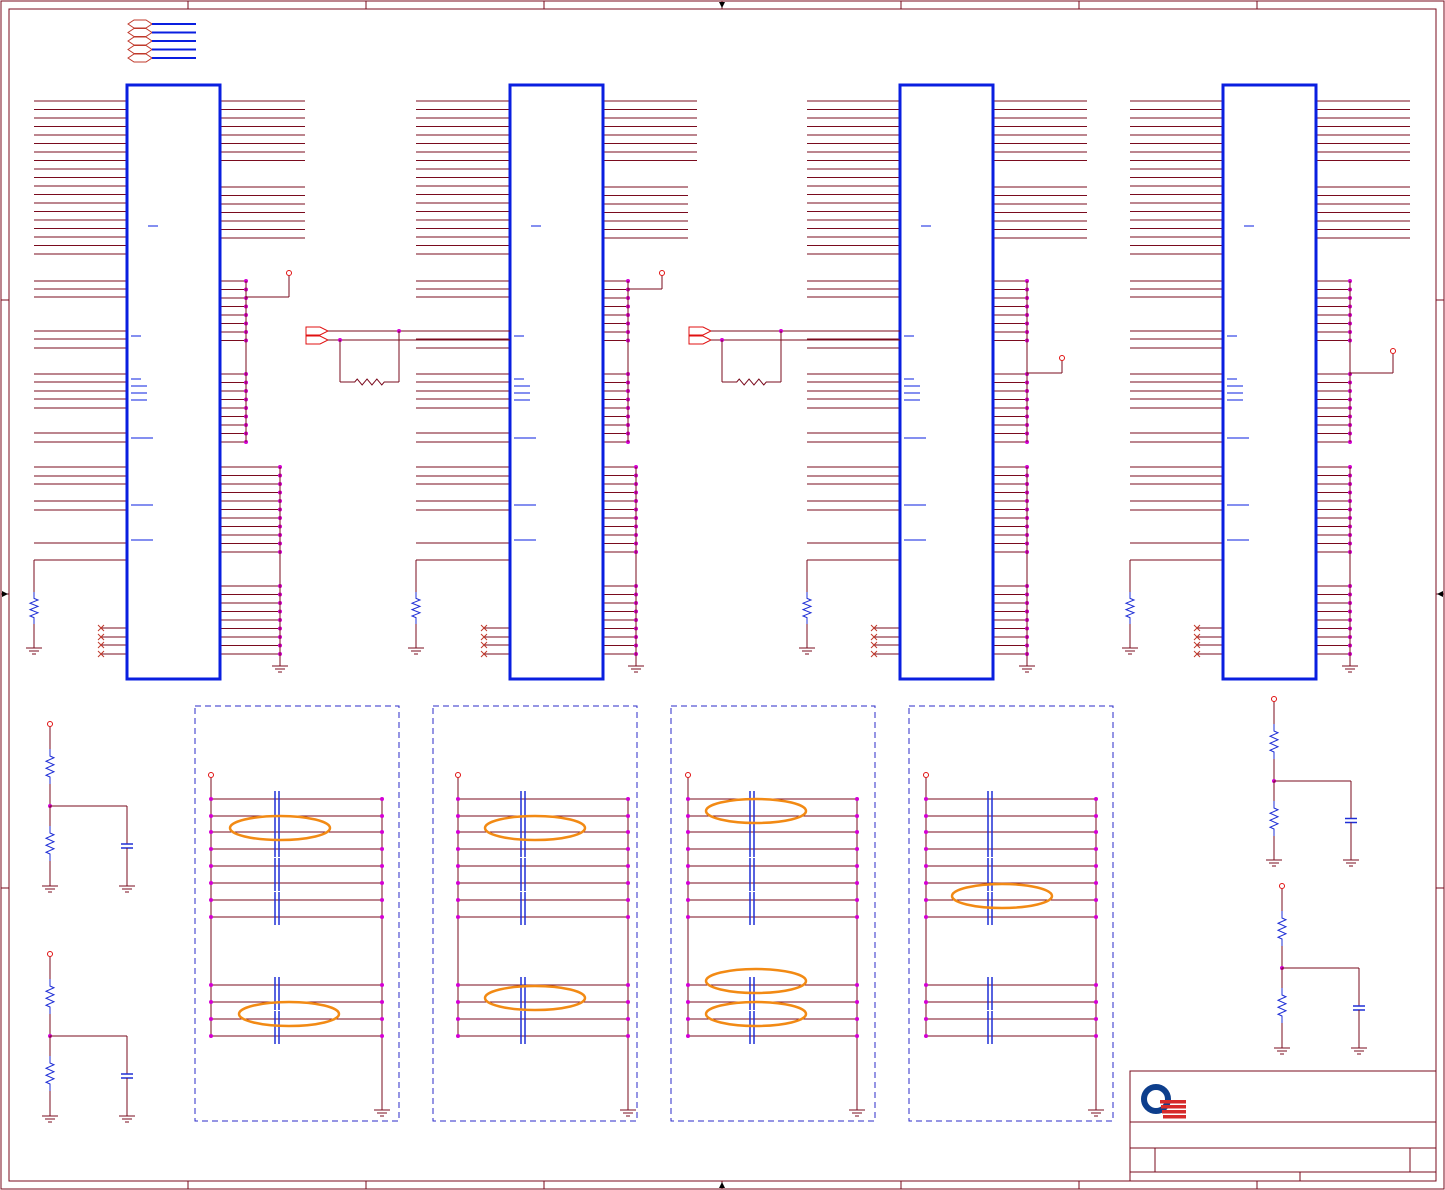  What do you see at coordinates (773, 913) in the screenshot?
I see `dashed-boundary` at bounding box center [773, 913].